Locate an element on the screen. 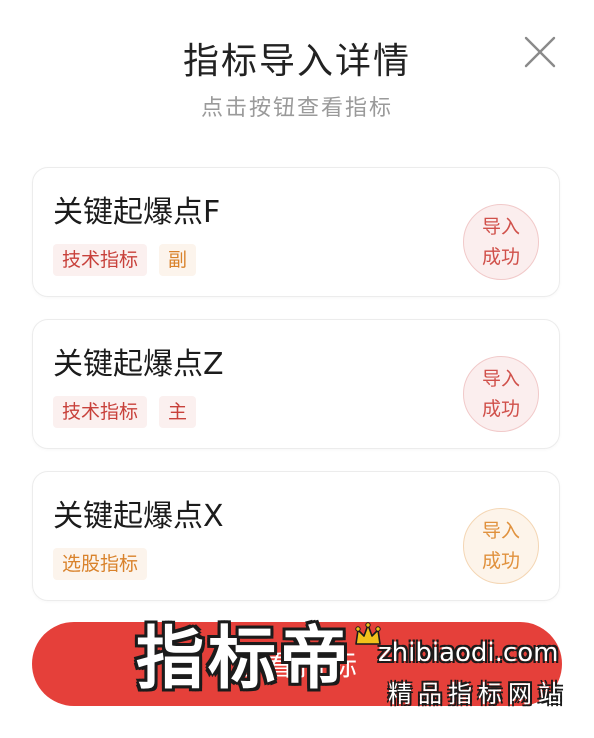 This screenshot has height=738, width=594. dialog-title: 指标导入详情 is located at coordinates (296, 61).